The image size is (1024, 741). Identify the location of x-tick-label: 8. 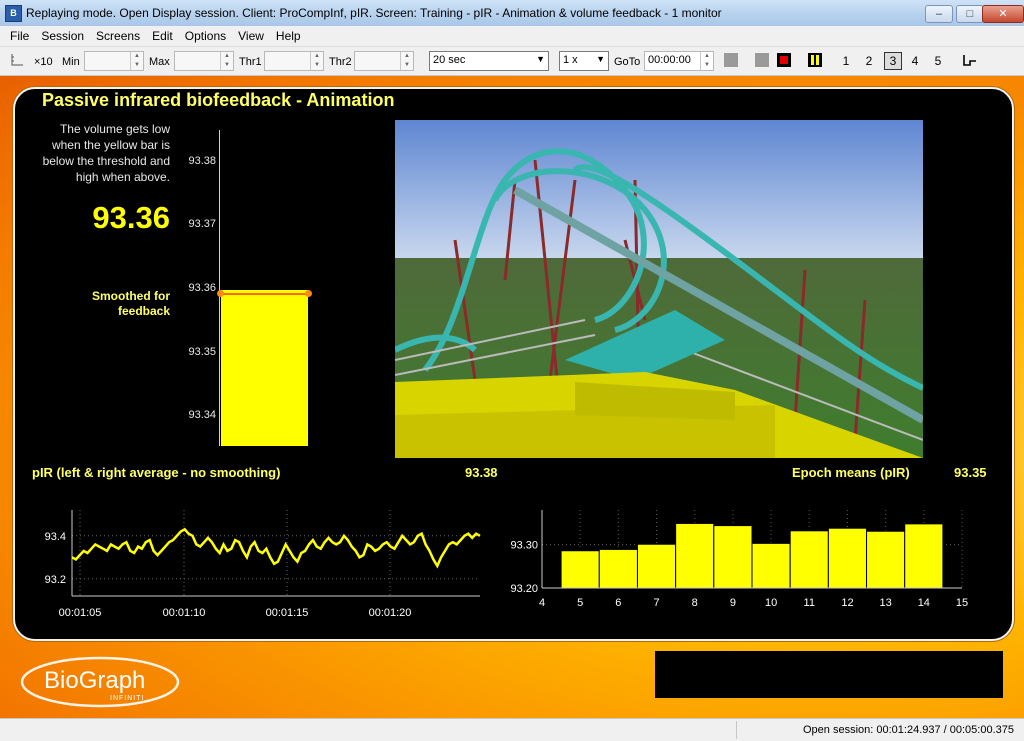
(695, 603).